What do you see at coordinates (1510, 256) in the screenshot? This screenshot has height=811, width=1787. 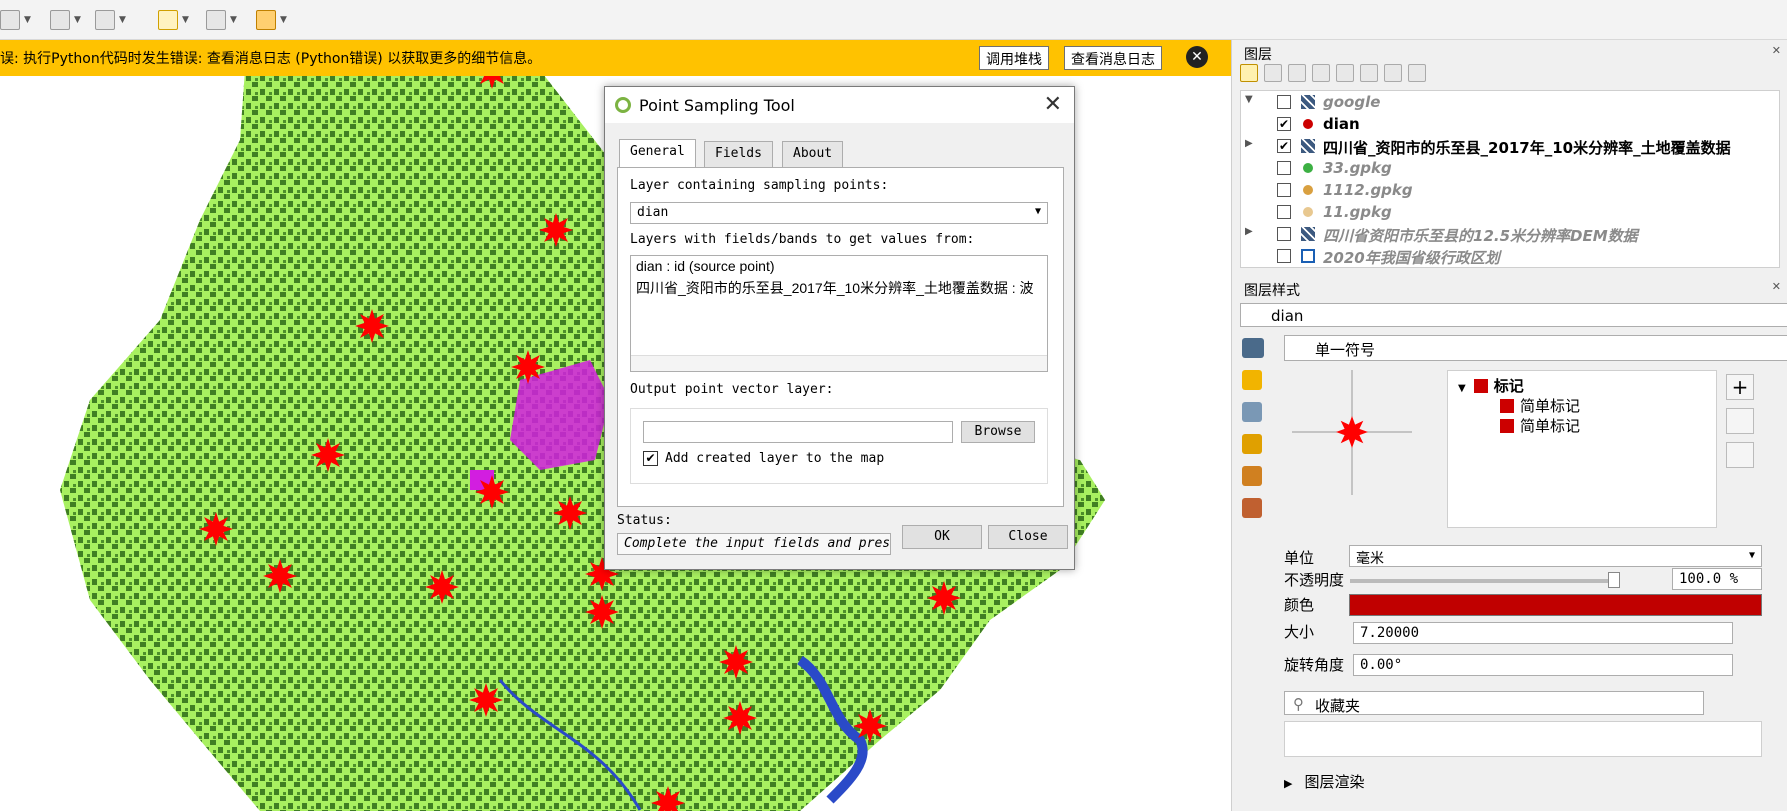 I see `layer-row: 2020年我国省级行政区划` at bounding box center [1510, 256].